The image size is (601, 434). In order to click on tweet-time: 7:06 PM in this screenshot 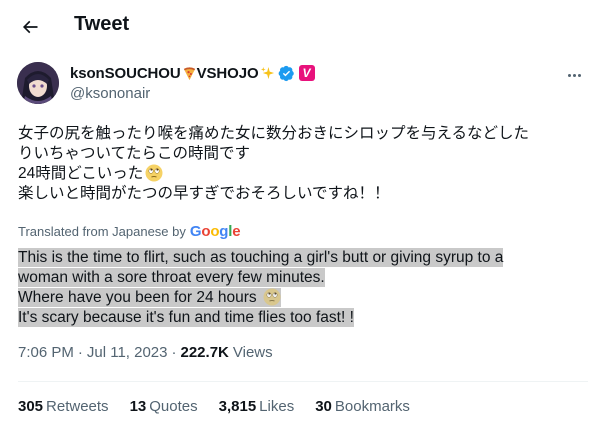, I will do `click(46, 352)`.